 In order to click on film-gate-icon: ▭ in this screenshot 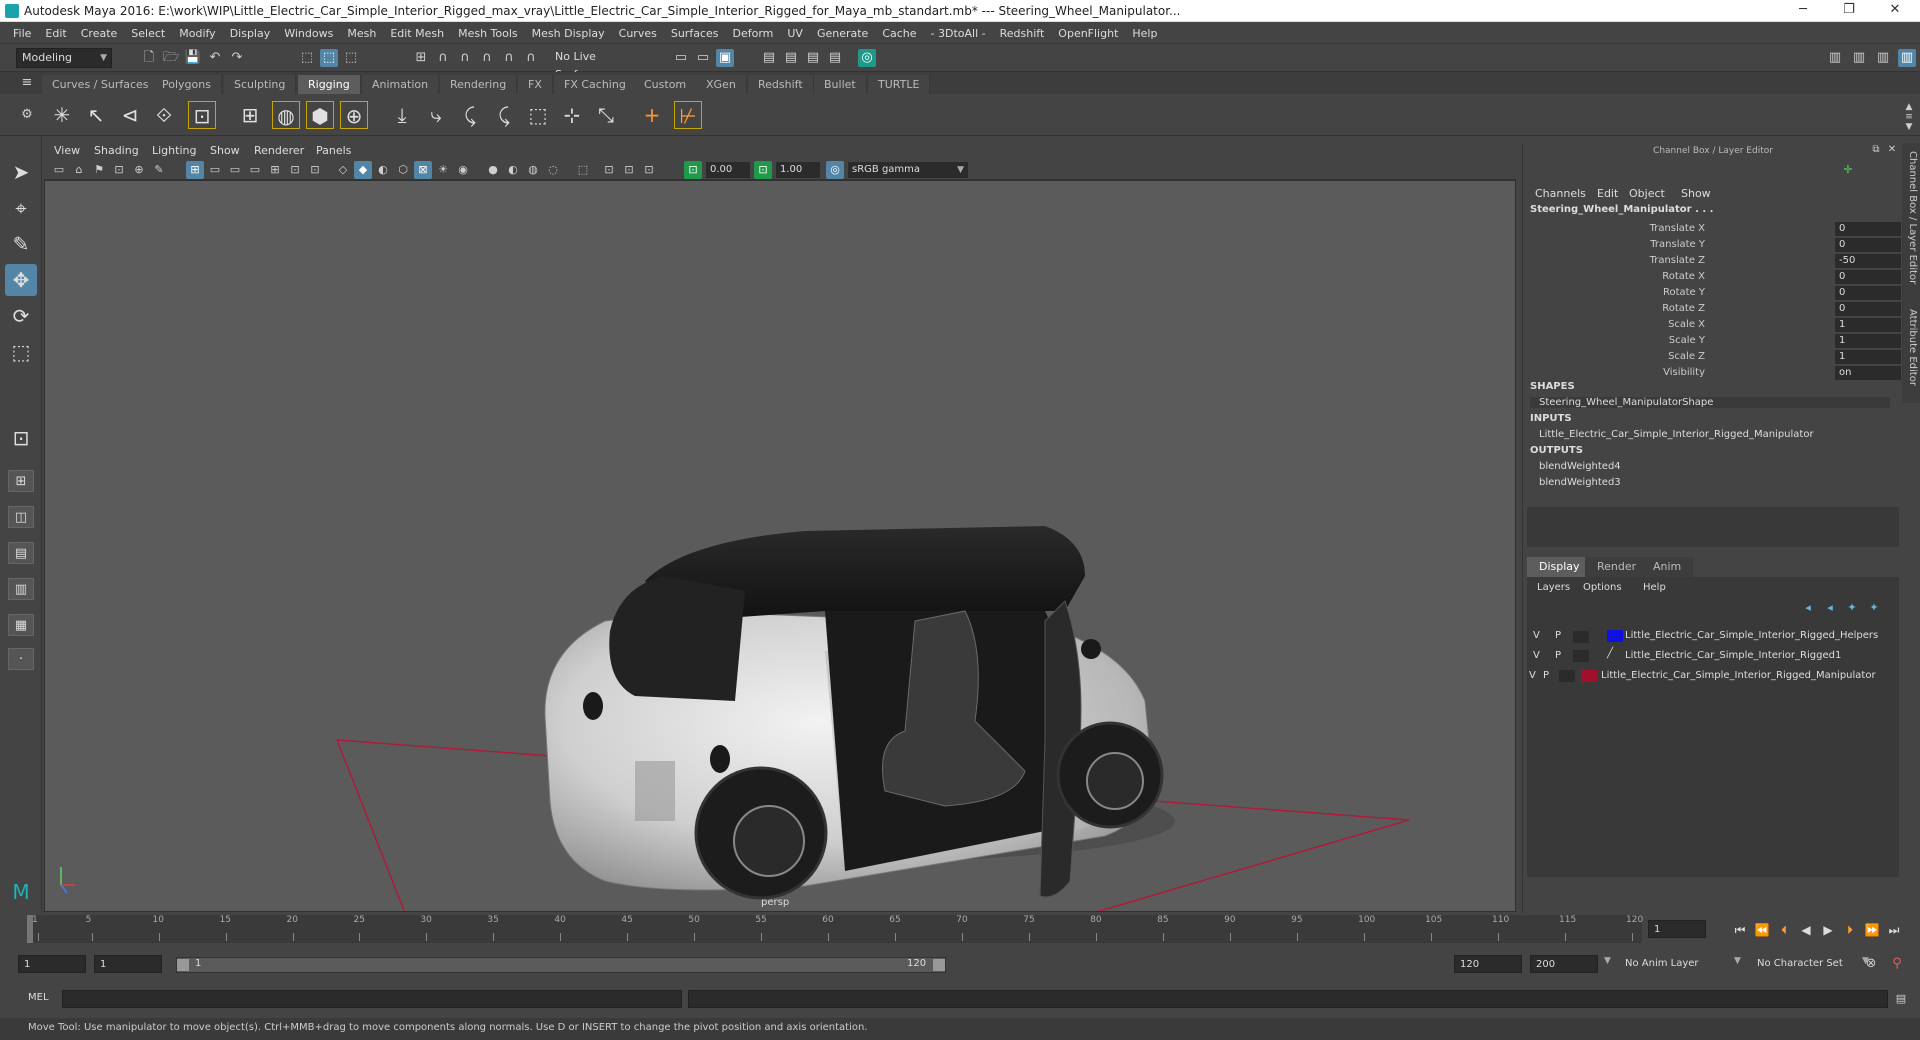, I will do `click(215, 170)`.